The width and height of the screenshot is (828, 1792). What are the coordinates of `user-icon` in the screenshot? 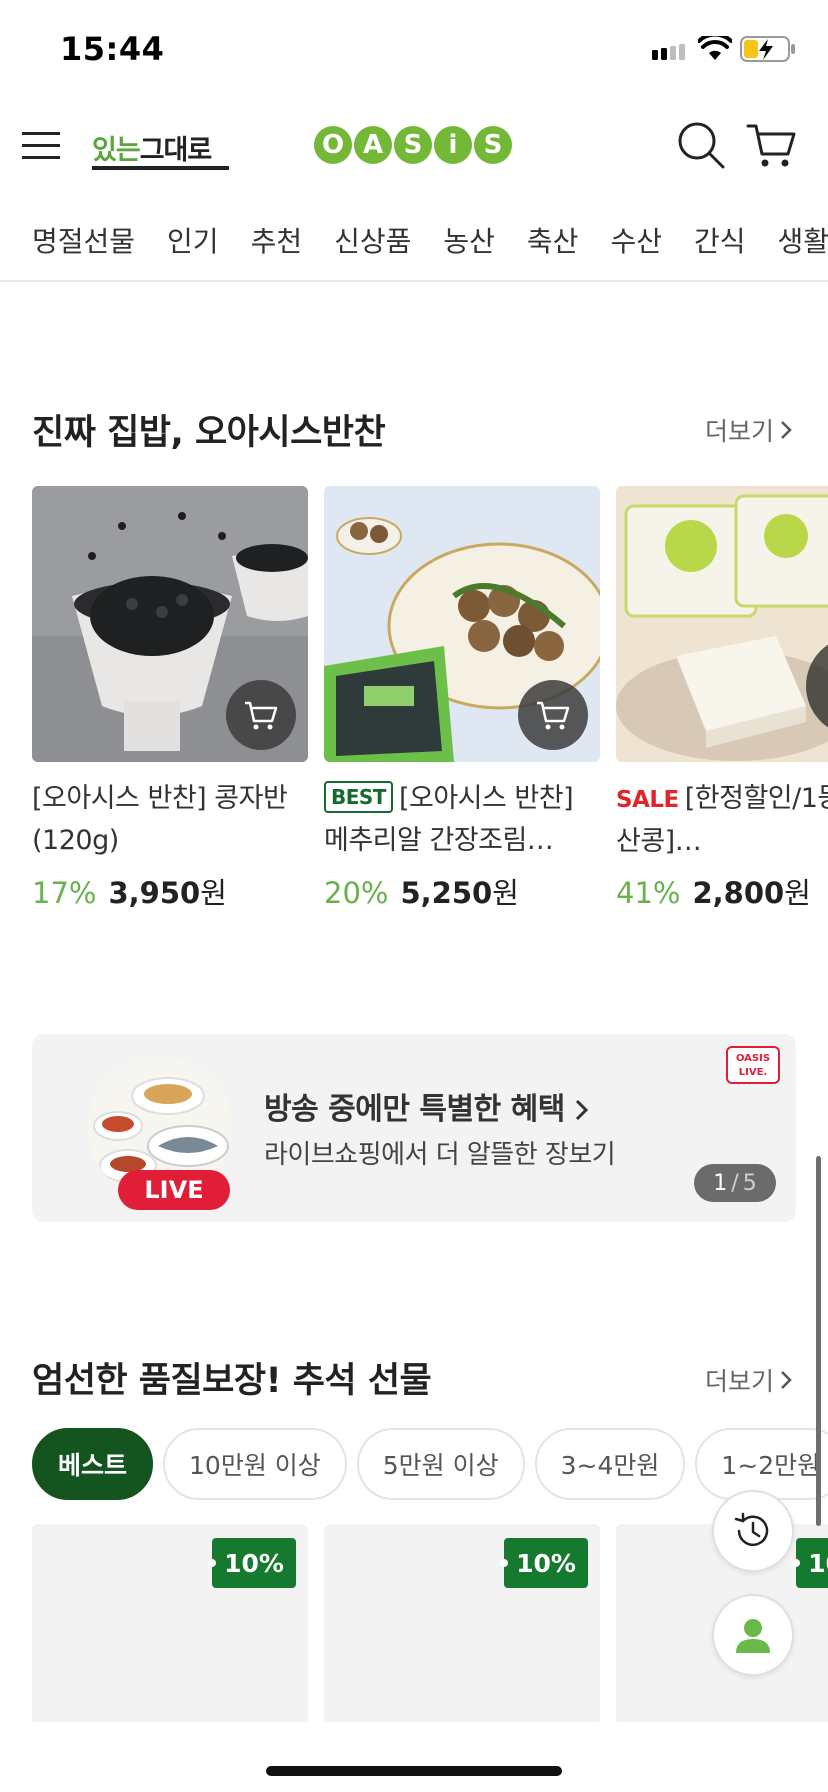 It's located at (753, 1636).